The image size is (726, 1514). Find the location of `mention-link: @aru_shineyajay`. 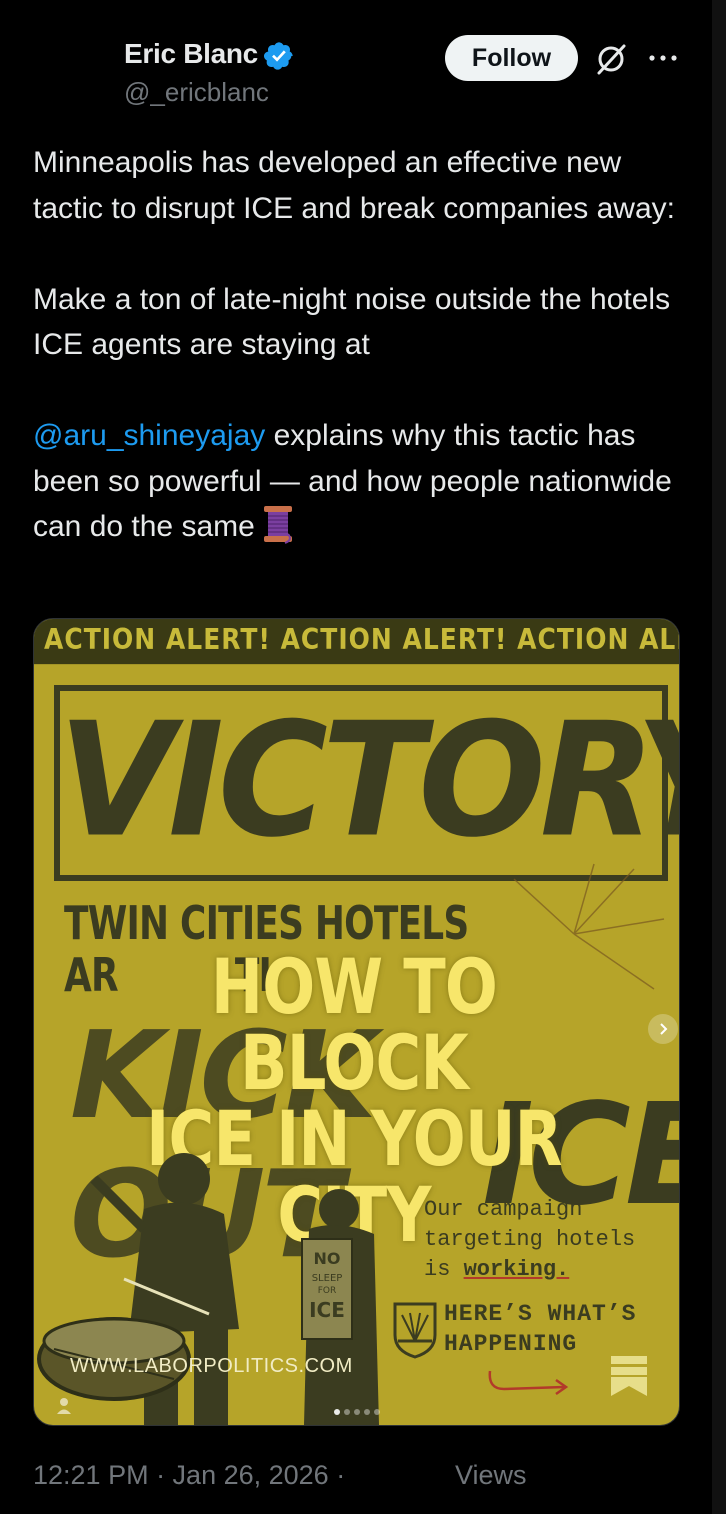

mention-link: @aru_shineyajay is located at coordinates (149, 435).